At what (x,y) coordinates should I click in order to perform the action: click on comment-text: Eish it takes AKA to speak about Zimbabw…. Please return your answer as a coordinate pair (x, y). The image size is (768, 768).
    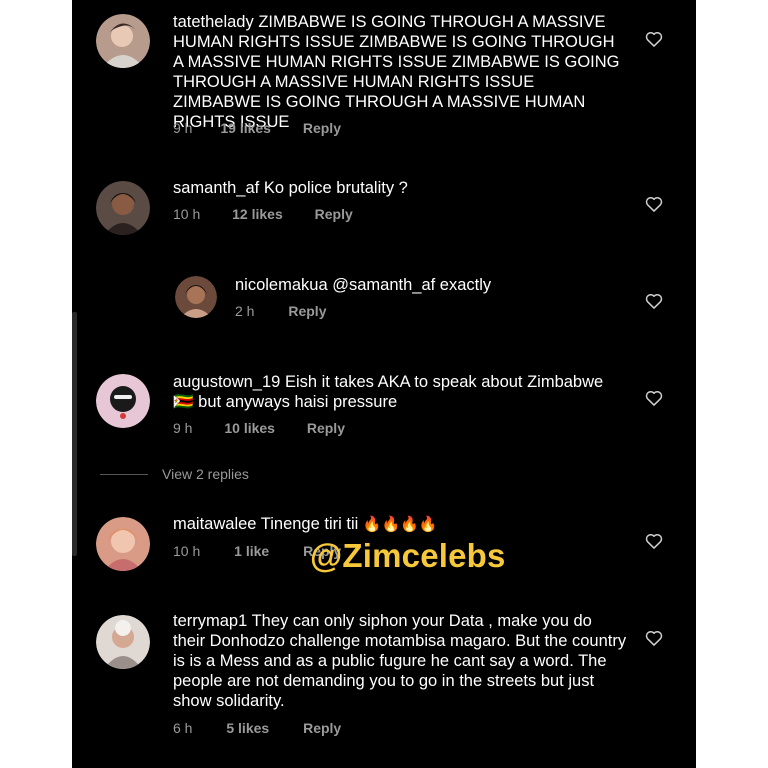
    Looking at the image, I should click on (444, 382).